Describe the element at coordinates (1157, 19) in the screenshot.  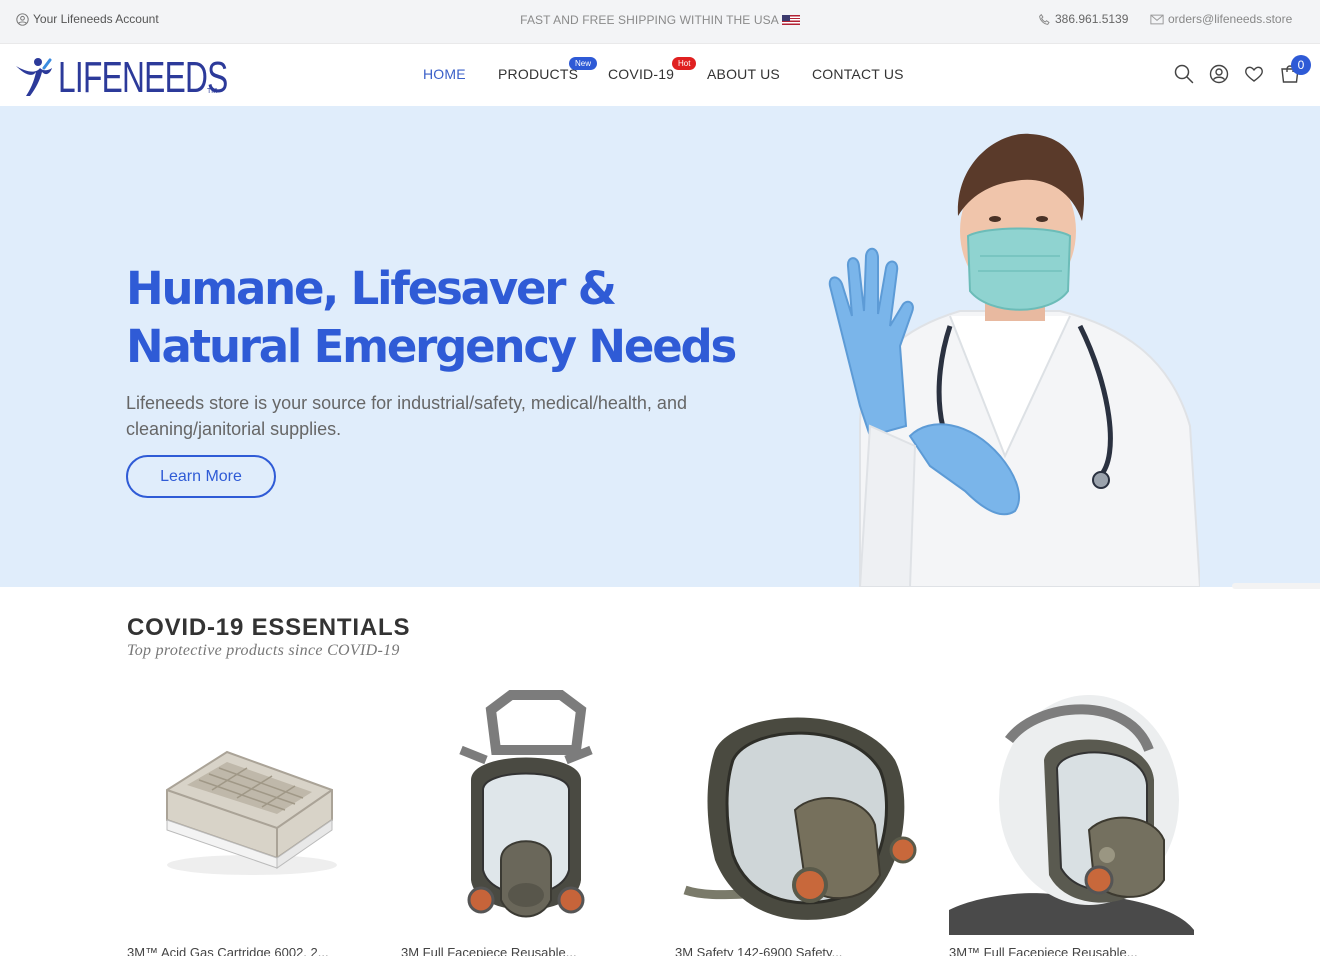
I see `envelope-icon` at that location.